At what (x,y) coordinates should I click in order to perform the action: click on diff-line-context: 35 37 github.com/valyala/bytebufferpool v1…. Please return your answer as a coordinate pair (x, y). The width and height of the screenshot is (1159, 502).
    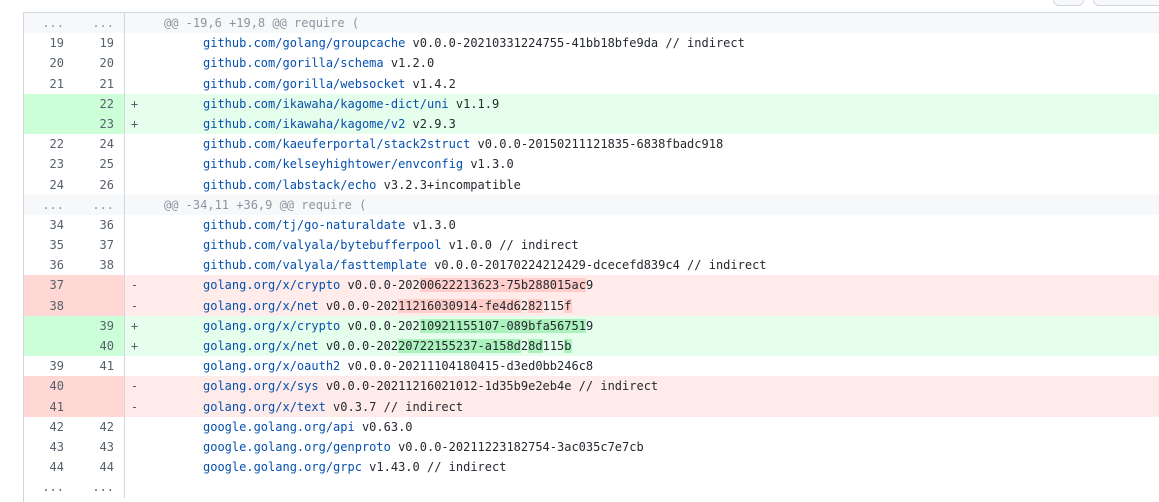
    Looking at the image, I should click on (591, 245).